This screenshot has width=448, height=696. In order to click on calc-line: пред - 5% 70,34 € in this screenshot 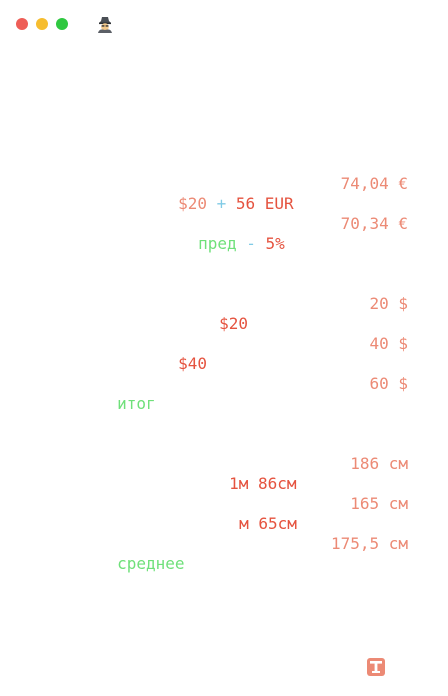, I will do `click(224, 233)`.